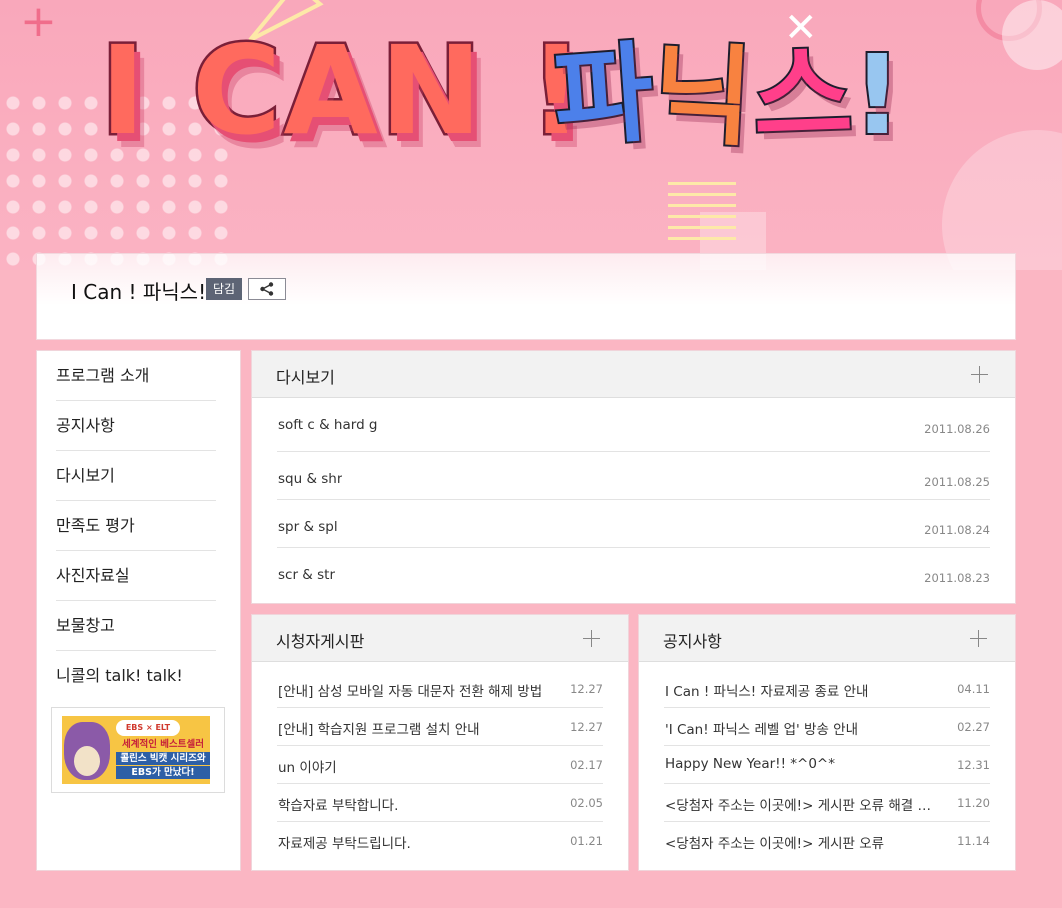 This screenshot has width=1062, height=908. I want to click on stripe-decoration, so click(702, 212).